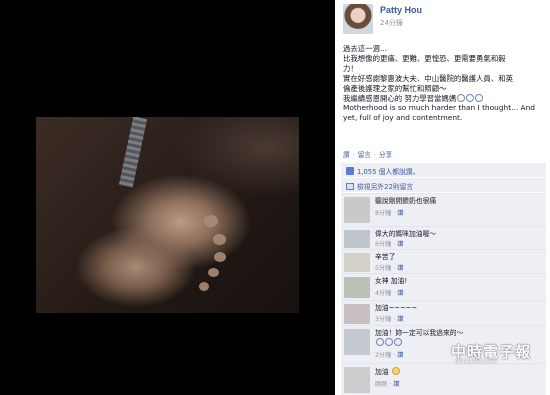 This screenshot has height=395, width=550. What do you see at coordinates (401, 10) in the screenshot?
I see `author-name: Patty Hou` at bounding box center [401, 10].